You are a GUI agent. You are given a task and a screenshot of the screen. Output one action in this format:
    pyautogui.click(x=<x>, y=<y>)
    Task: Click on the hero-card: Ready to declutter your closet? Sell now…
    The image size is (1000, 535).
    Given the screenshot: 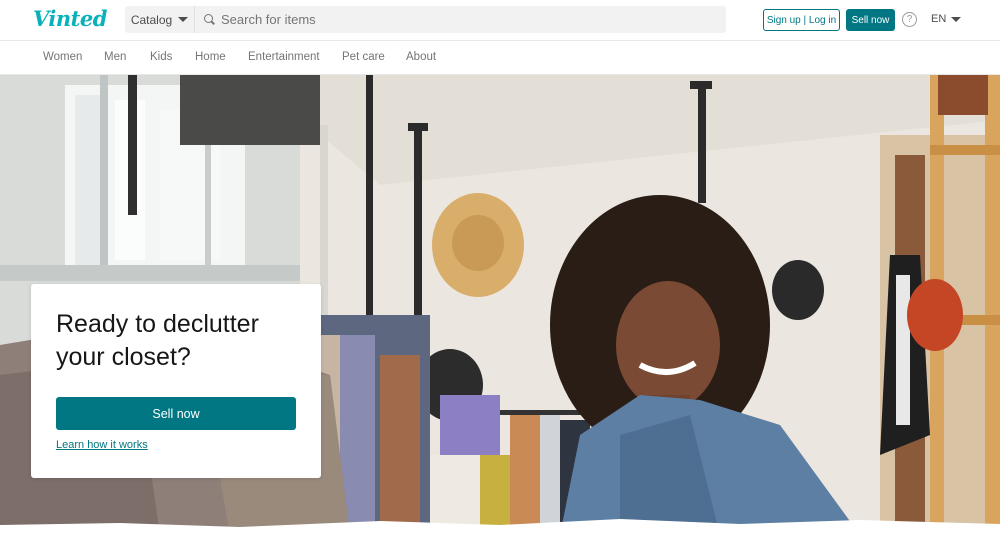 What is the action you would take?
    pyautogui.click(x=176, y=381)
    